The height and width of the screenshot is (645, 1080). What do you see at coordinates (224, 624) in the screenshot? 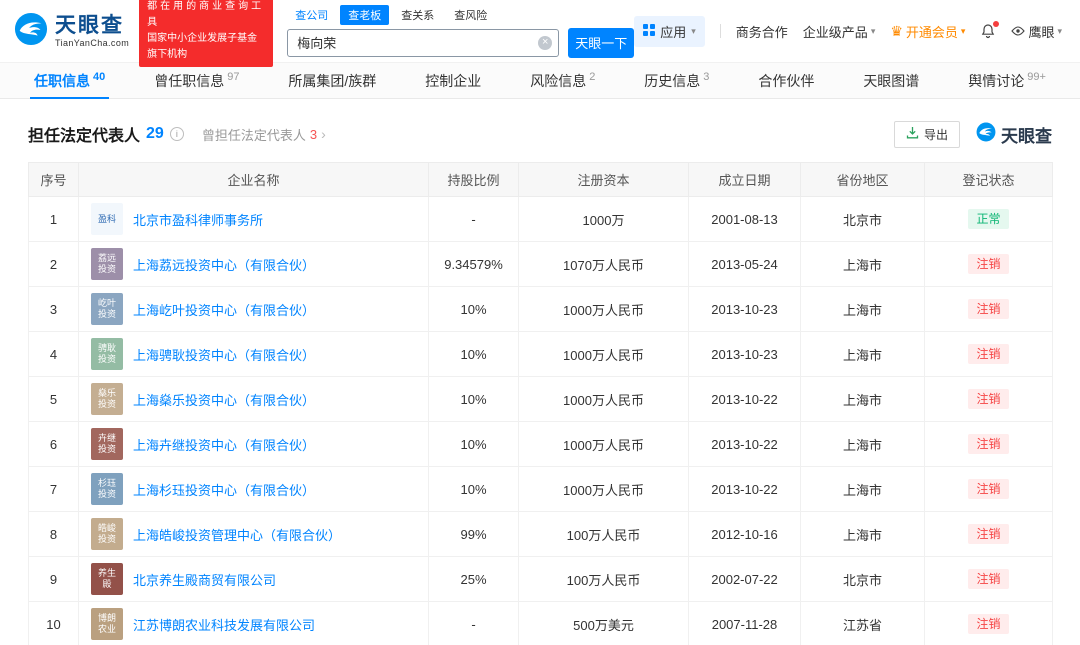
I see `company-link: 江苏博朗农业科技发展有限公司` at bounding box center [224, 624].